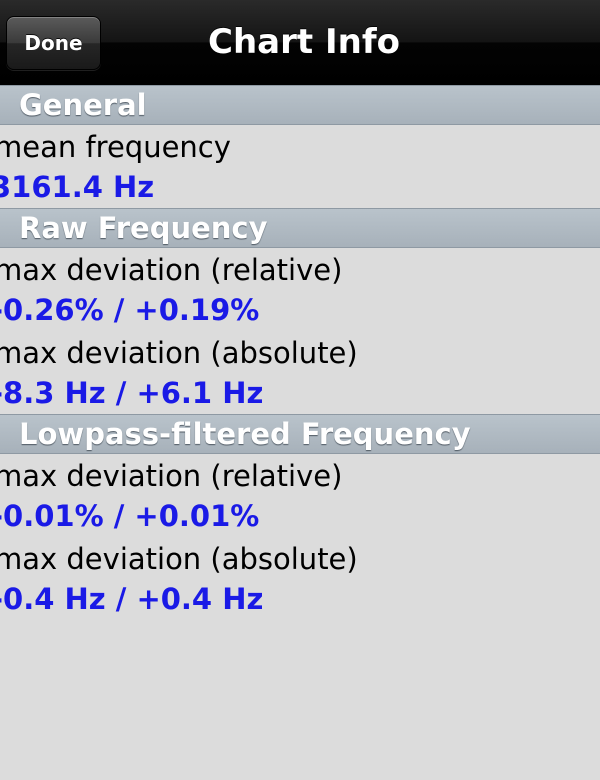  I want to click on row-label-raw-max-deviation-relative: max deviation (relative), so click(171, 270).